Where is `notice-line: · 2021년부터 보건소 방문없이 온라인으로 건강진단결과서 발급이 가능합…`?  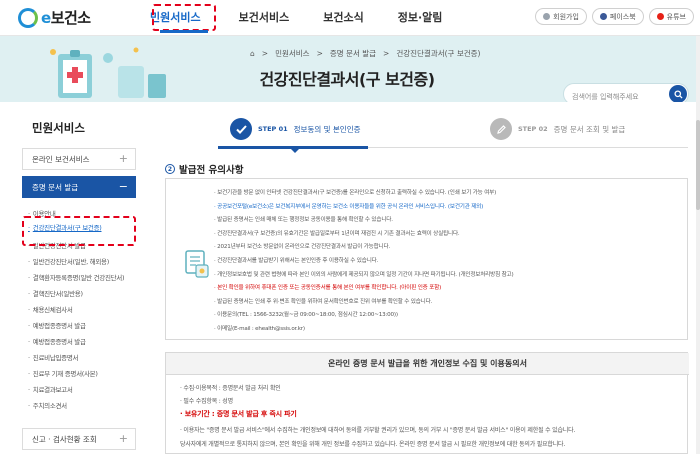 notice-line: · 2021년부터 보건소 방문없이 온라인으로 건강진단결과서 발급이 가능합… is located at coordinates (302, 247).